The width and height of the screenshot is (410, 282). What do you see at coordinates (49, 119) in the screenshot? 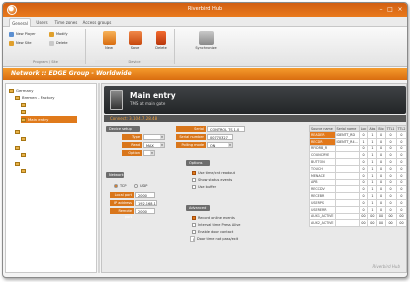
I see `tree-item-main-entry: Main entry` at bounding box center [49, 119].